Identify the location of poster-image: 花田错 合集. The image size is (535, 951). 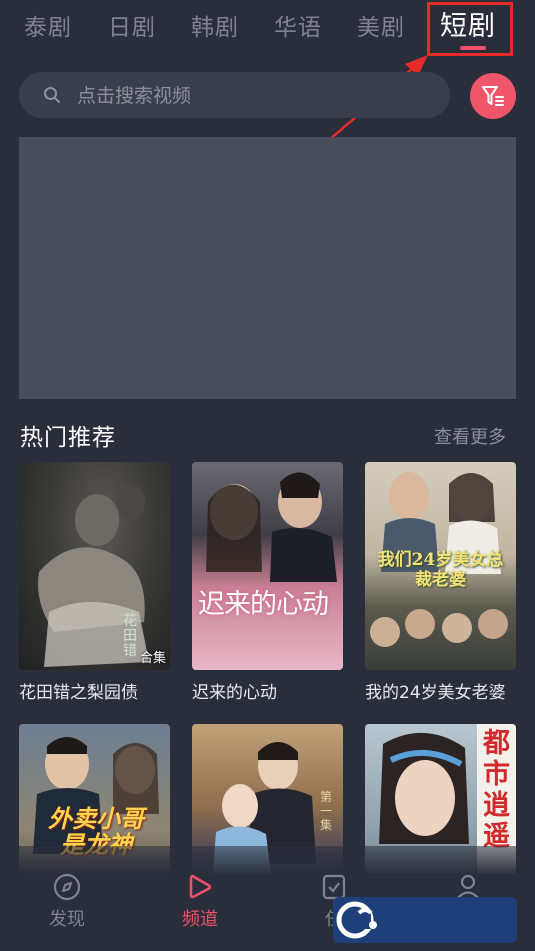
(94, 566).